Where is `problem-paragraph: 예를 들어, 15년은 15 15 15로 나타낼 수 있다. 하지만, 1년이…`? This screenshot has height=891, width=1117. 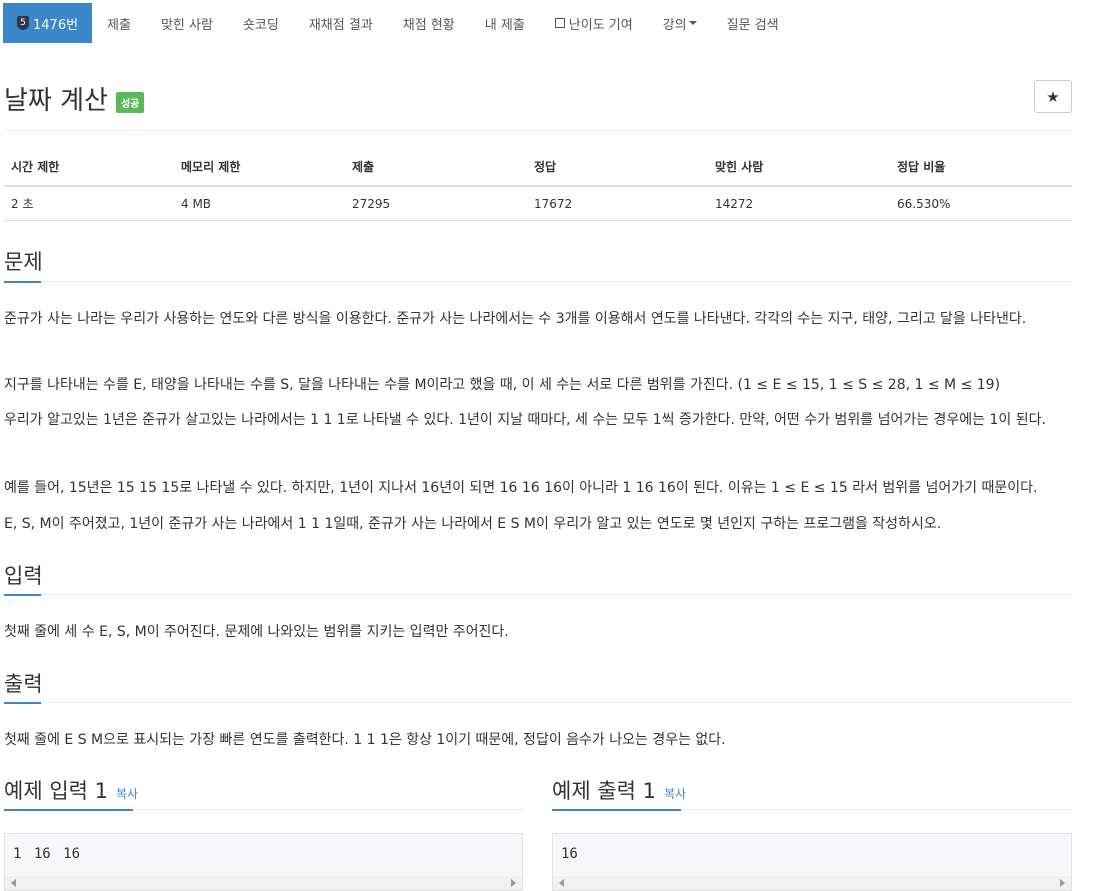
problem-paragraph: 예를 들어, 15년은 15 15 15로 나타낼 수 있다. 하지만, 1년이… is located at coordinates (521, 488).